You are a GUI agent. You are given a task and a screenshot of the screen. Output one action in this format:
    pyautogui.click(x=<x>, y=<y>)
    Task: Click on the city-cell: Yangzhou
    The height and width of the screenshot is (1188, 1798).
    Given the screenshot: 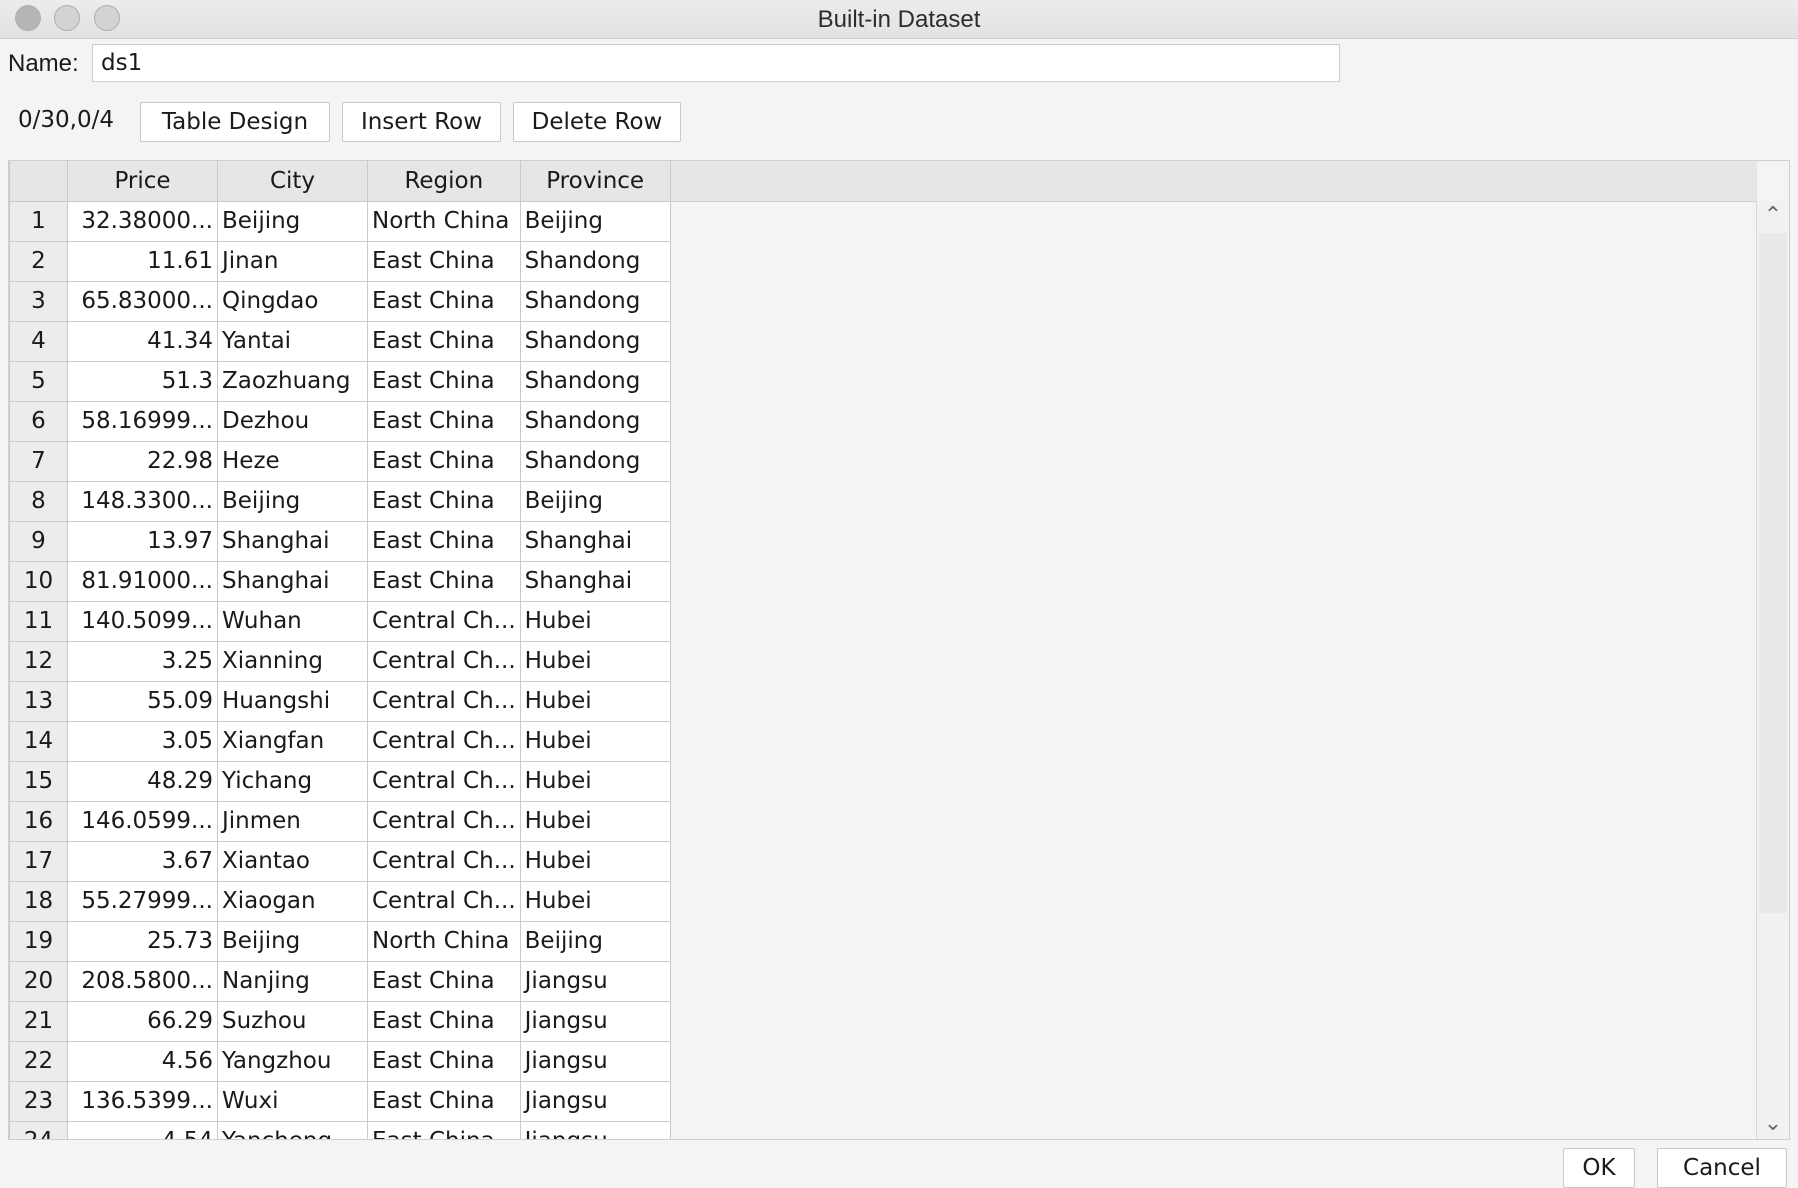 What is the action you would take?
    pyautogui.click(x=292, y=1061)
    